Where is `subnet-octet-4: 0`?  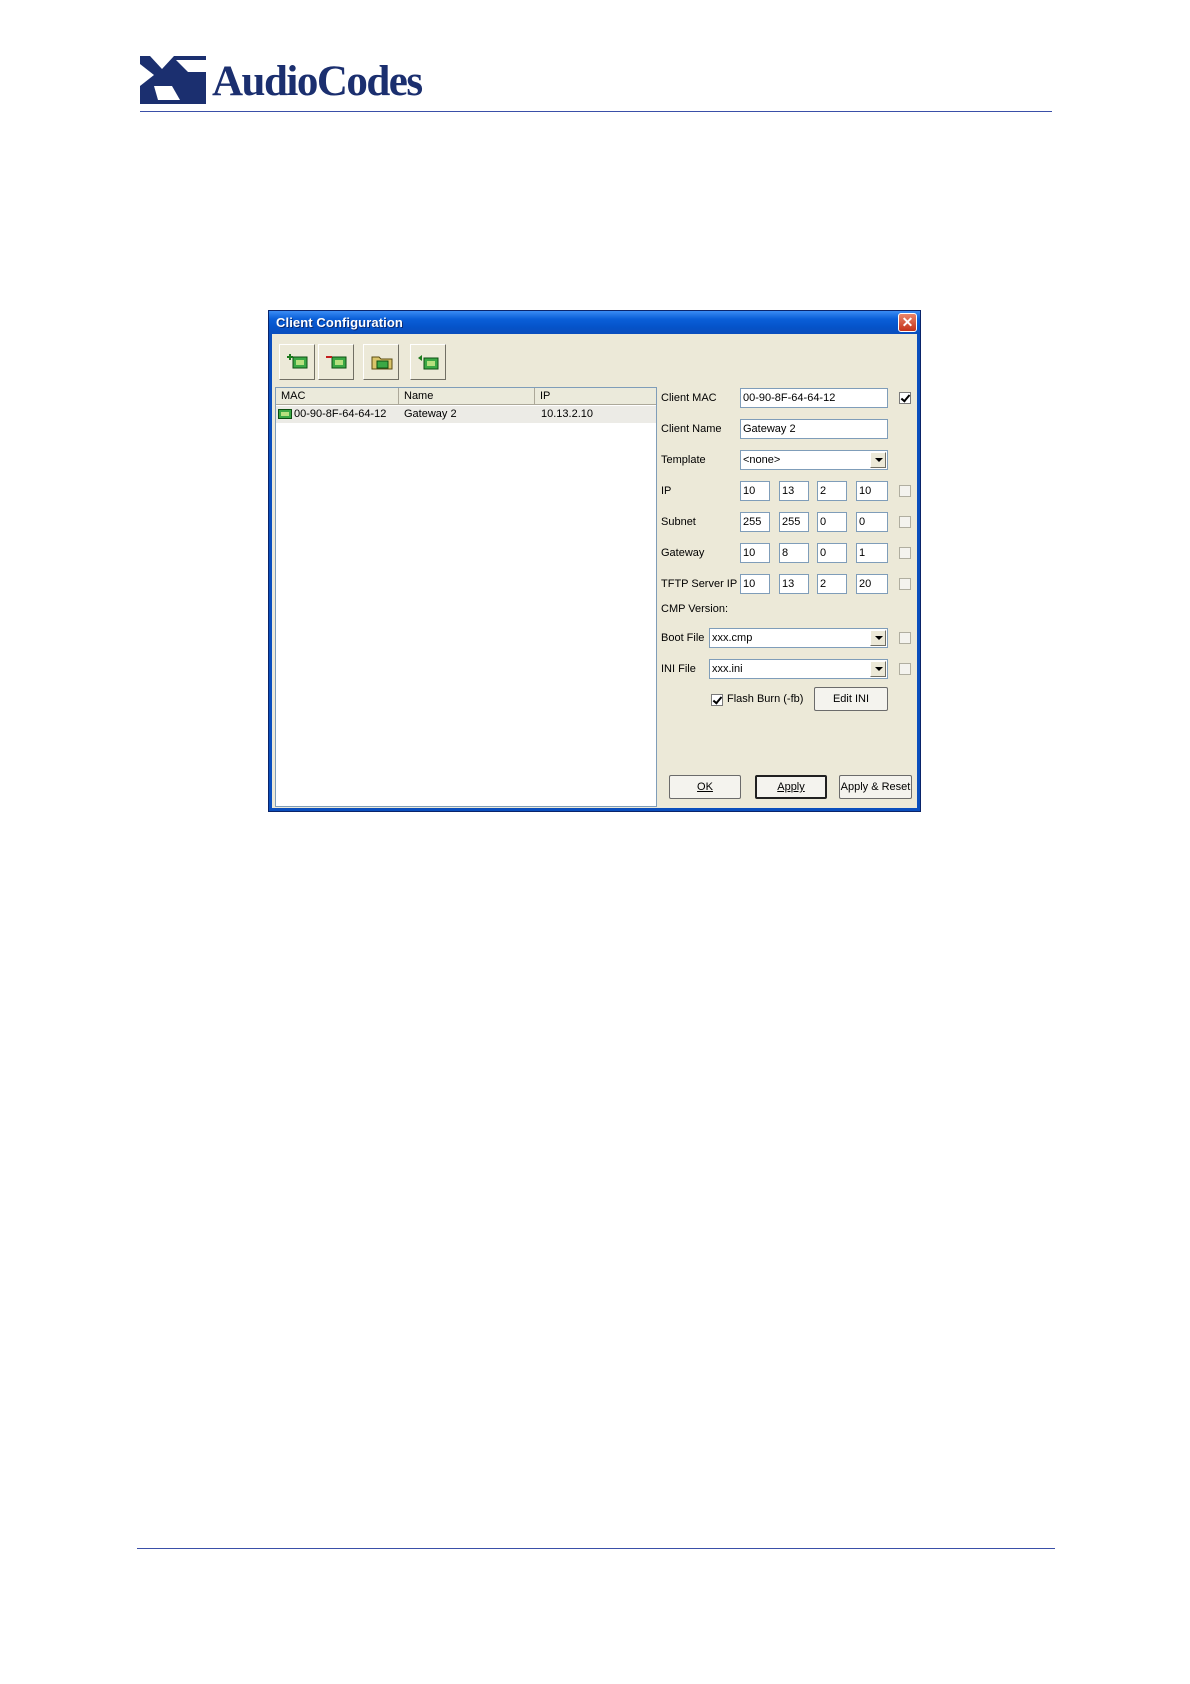
subnet-octet-4: 0 is located at coordinates (872, 522).